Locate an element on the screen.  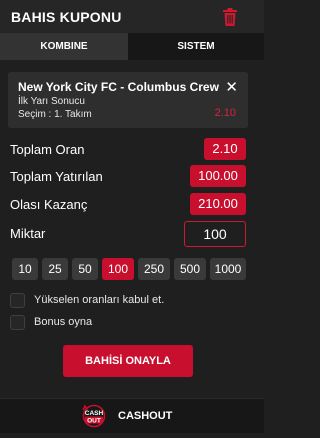
cashout-bar: CASH OUT CASHOUT is located at coordinates (132, 415).